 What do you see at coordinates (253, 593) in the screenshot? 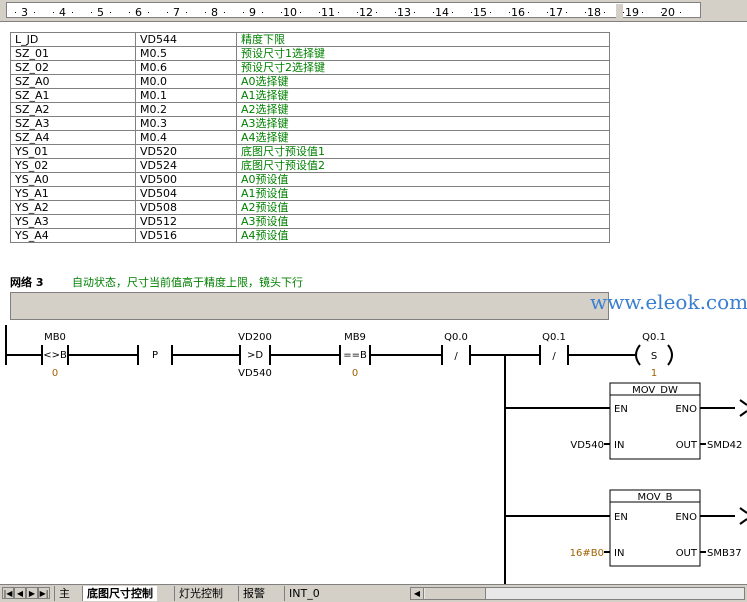
I see `tab-alarm: 报警` at bounding box center [253, 593].